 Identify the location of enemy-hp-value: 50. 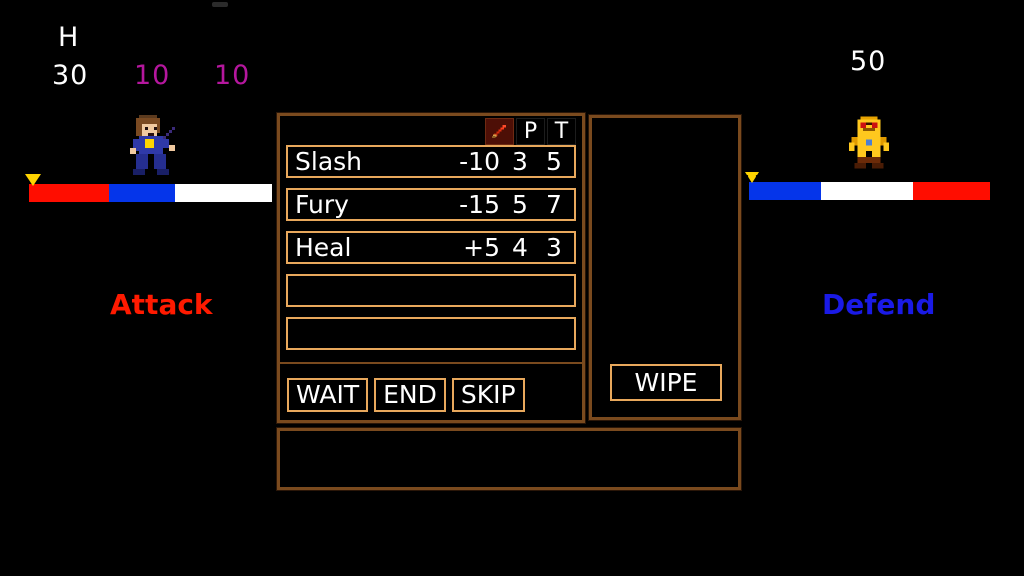
(868, 61).